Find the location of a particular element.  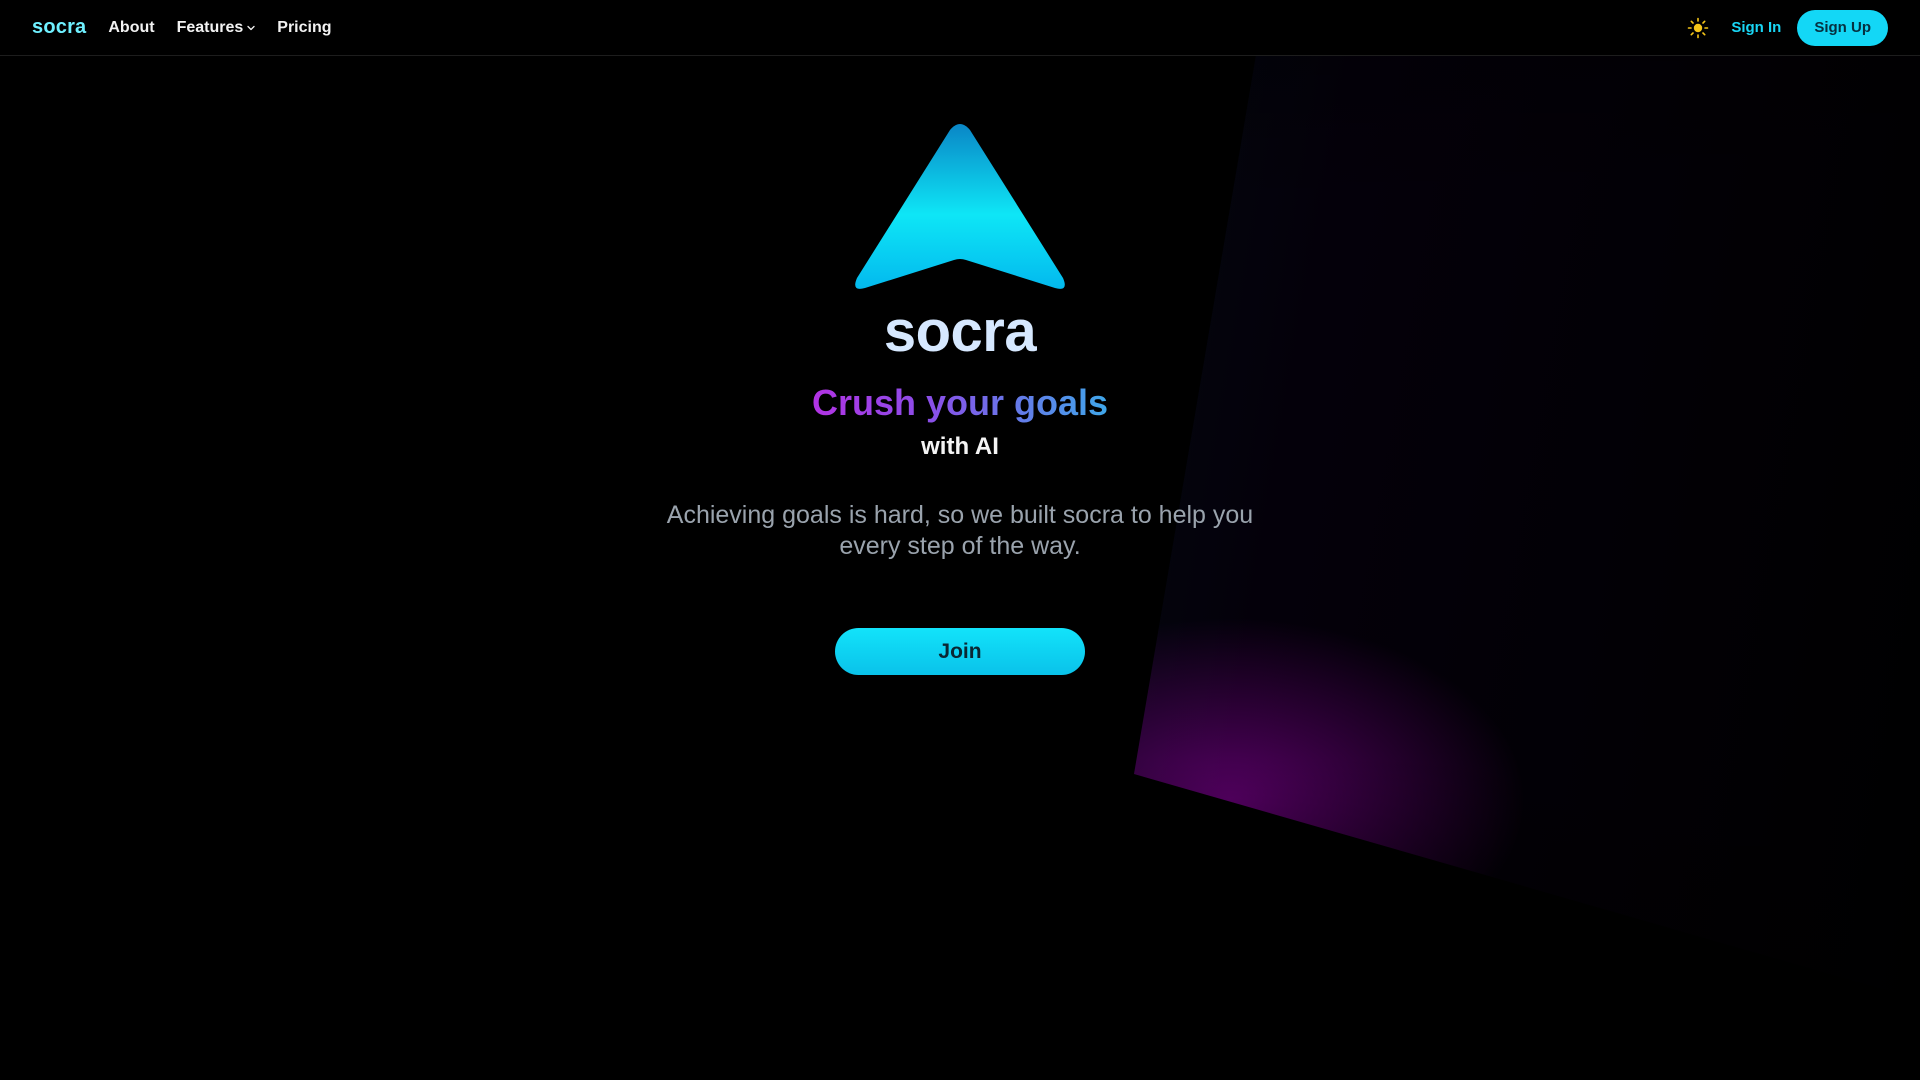

join-button: Join is located at coordinates (960, 651).